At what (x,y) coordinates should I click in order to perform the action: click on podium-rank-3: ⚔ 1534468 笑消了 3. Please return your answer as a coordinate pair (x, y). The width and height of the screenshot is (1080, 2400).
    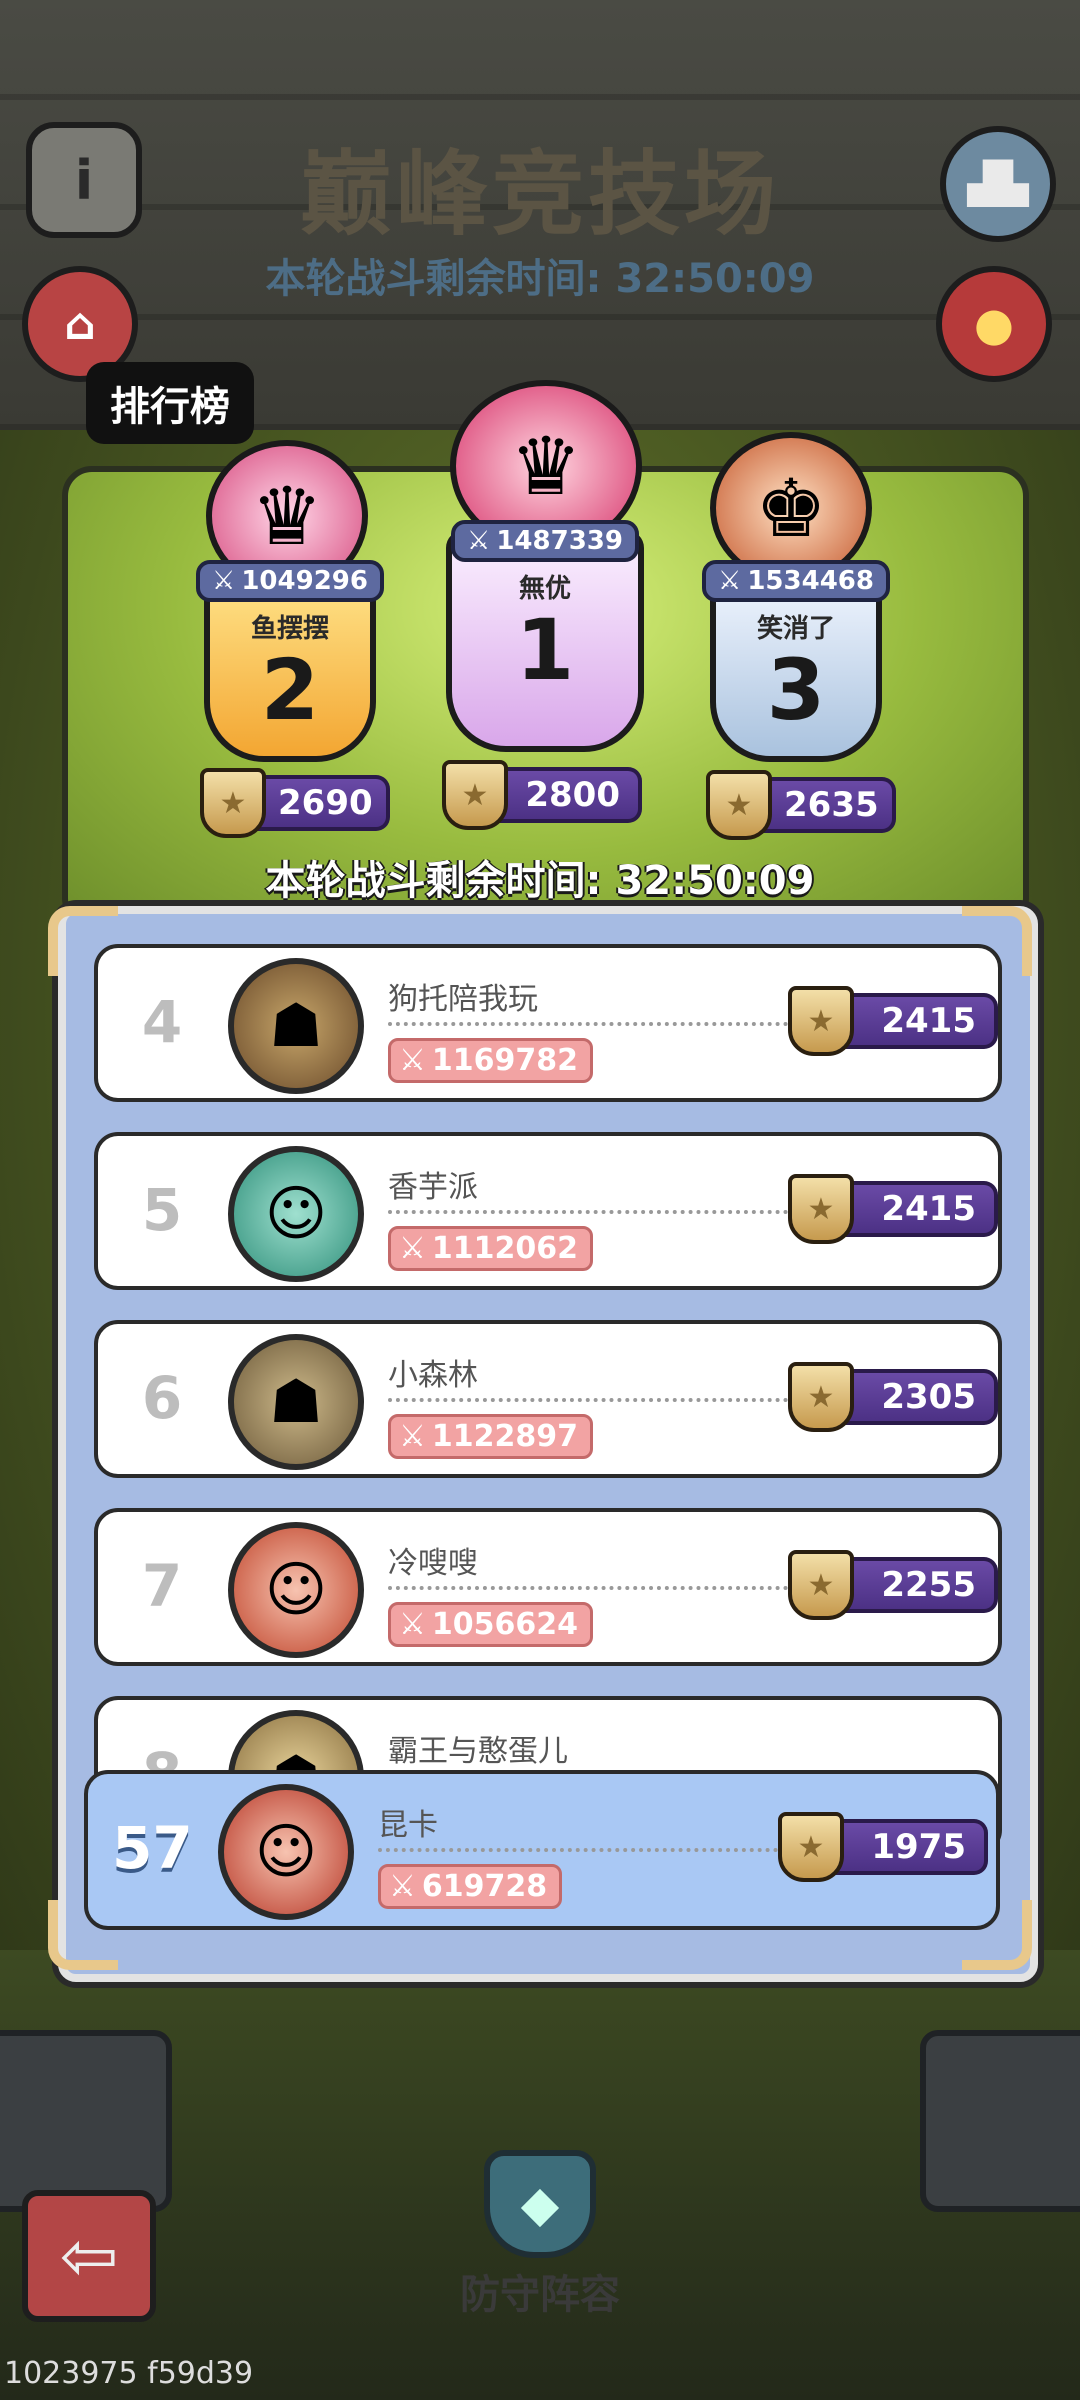
    Looking at the image, I should click on (796, 661).